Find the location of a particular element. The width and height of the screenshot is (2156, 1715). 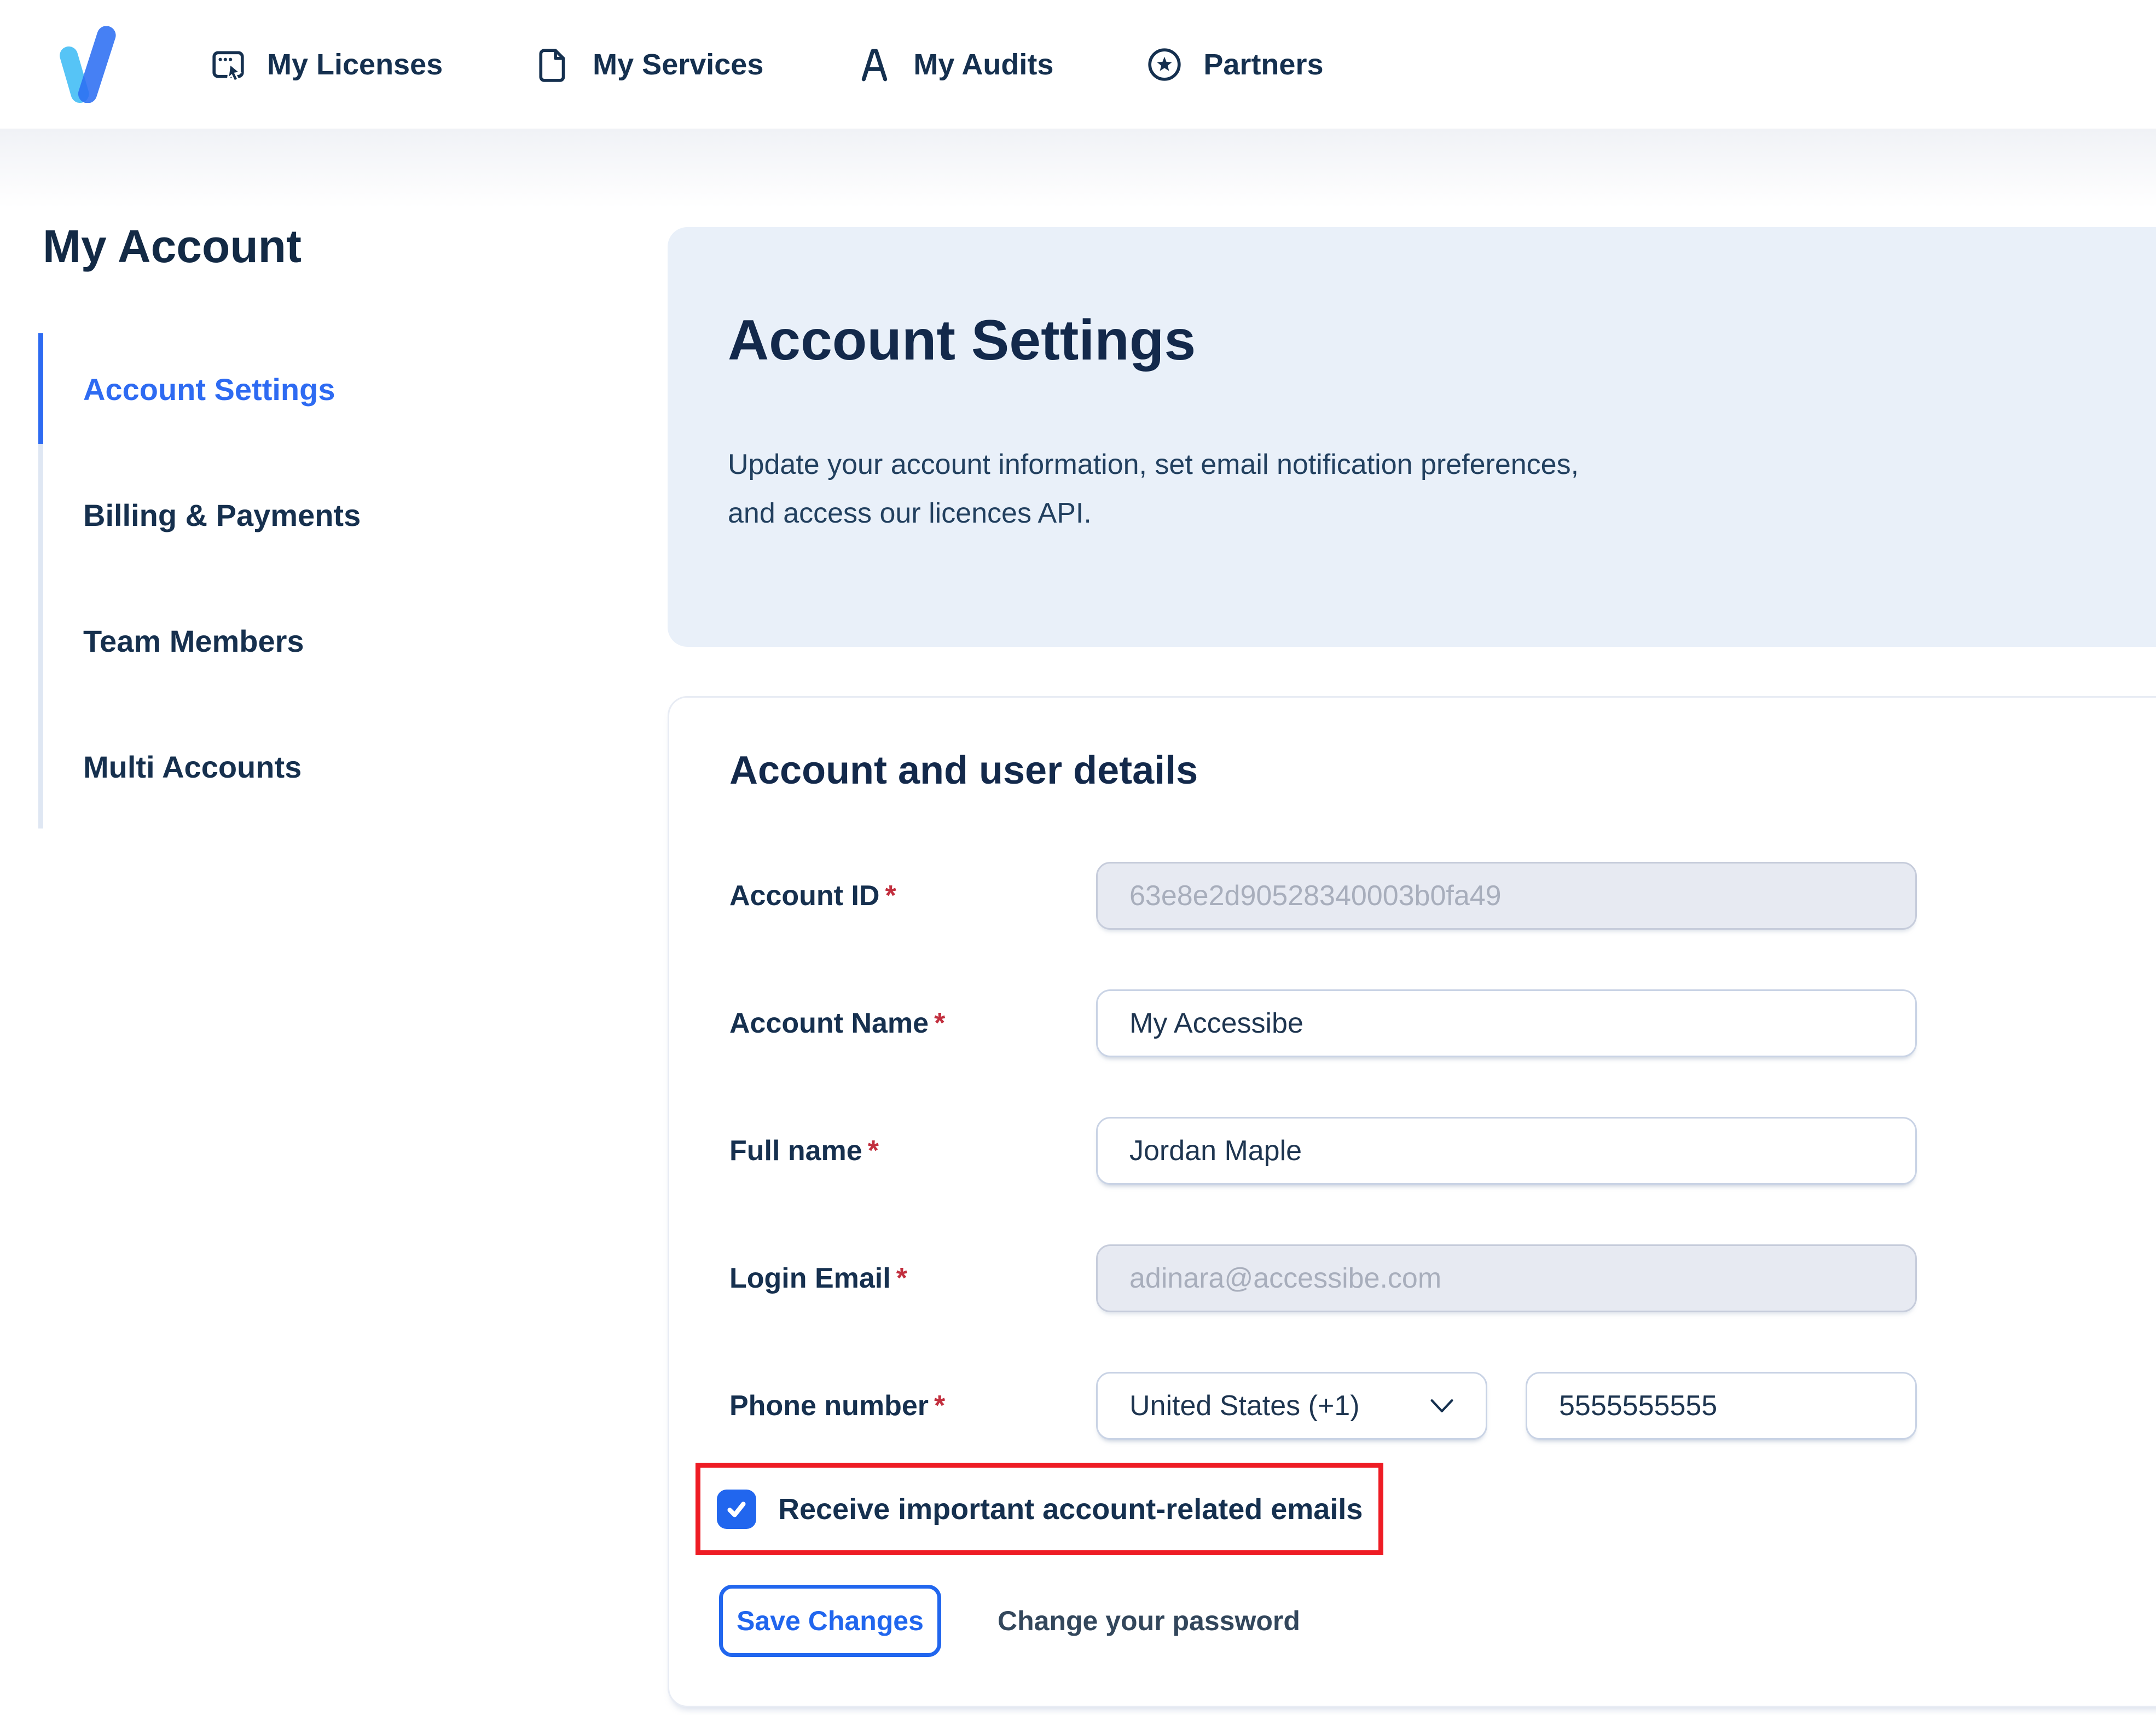

sidebar-item-account-settings: Account Settings is located at coordinates (222, 389).